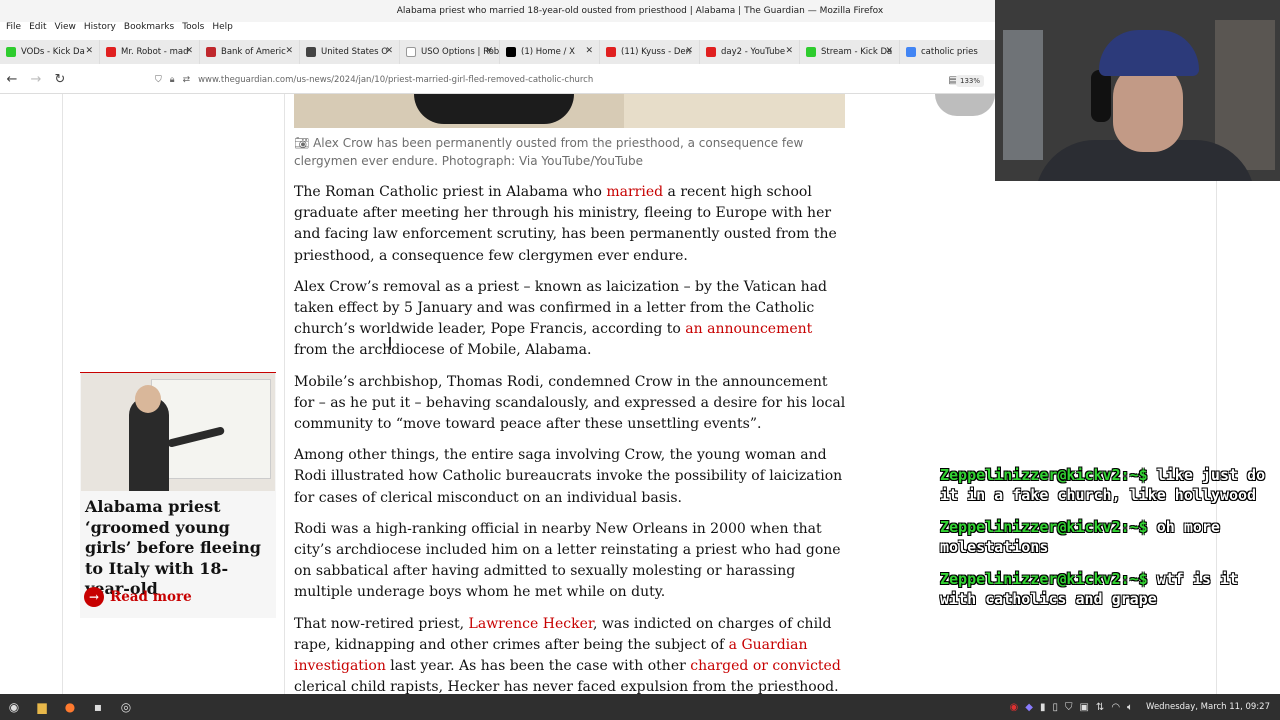 The height and width of the screenshot is (720, 1280). I want to click on browser-tab: Stream - Kick Da ✕, so click(850, 52).